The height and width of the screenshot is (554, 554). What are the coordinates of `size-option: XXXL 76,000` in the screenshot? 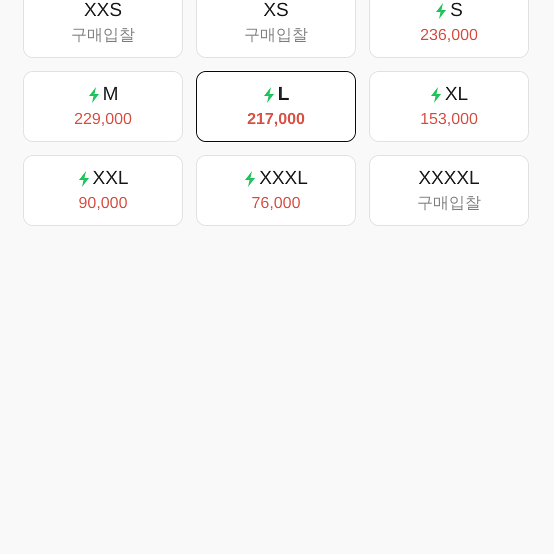 It's located at (276, 190).